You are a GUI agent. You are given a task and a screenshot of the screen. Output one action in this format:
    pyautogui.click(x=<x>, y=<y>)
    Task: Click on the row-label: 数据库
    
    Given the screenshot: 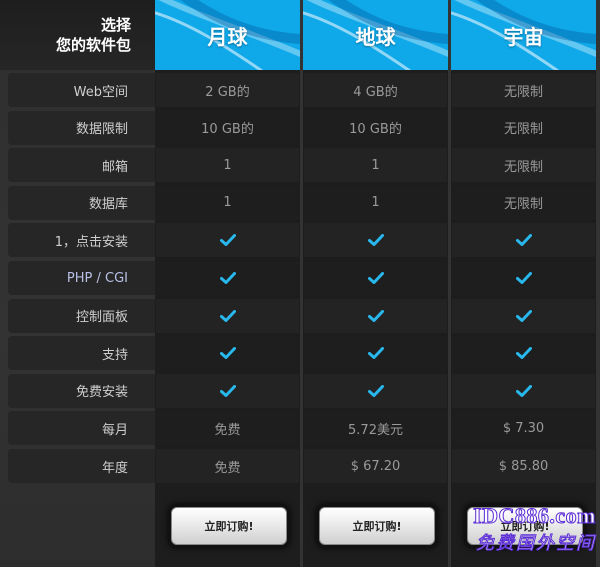 What is the action you would take?
    pyautogui.click(x=81, y=202)
    